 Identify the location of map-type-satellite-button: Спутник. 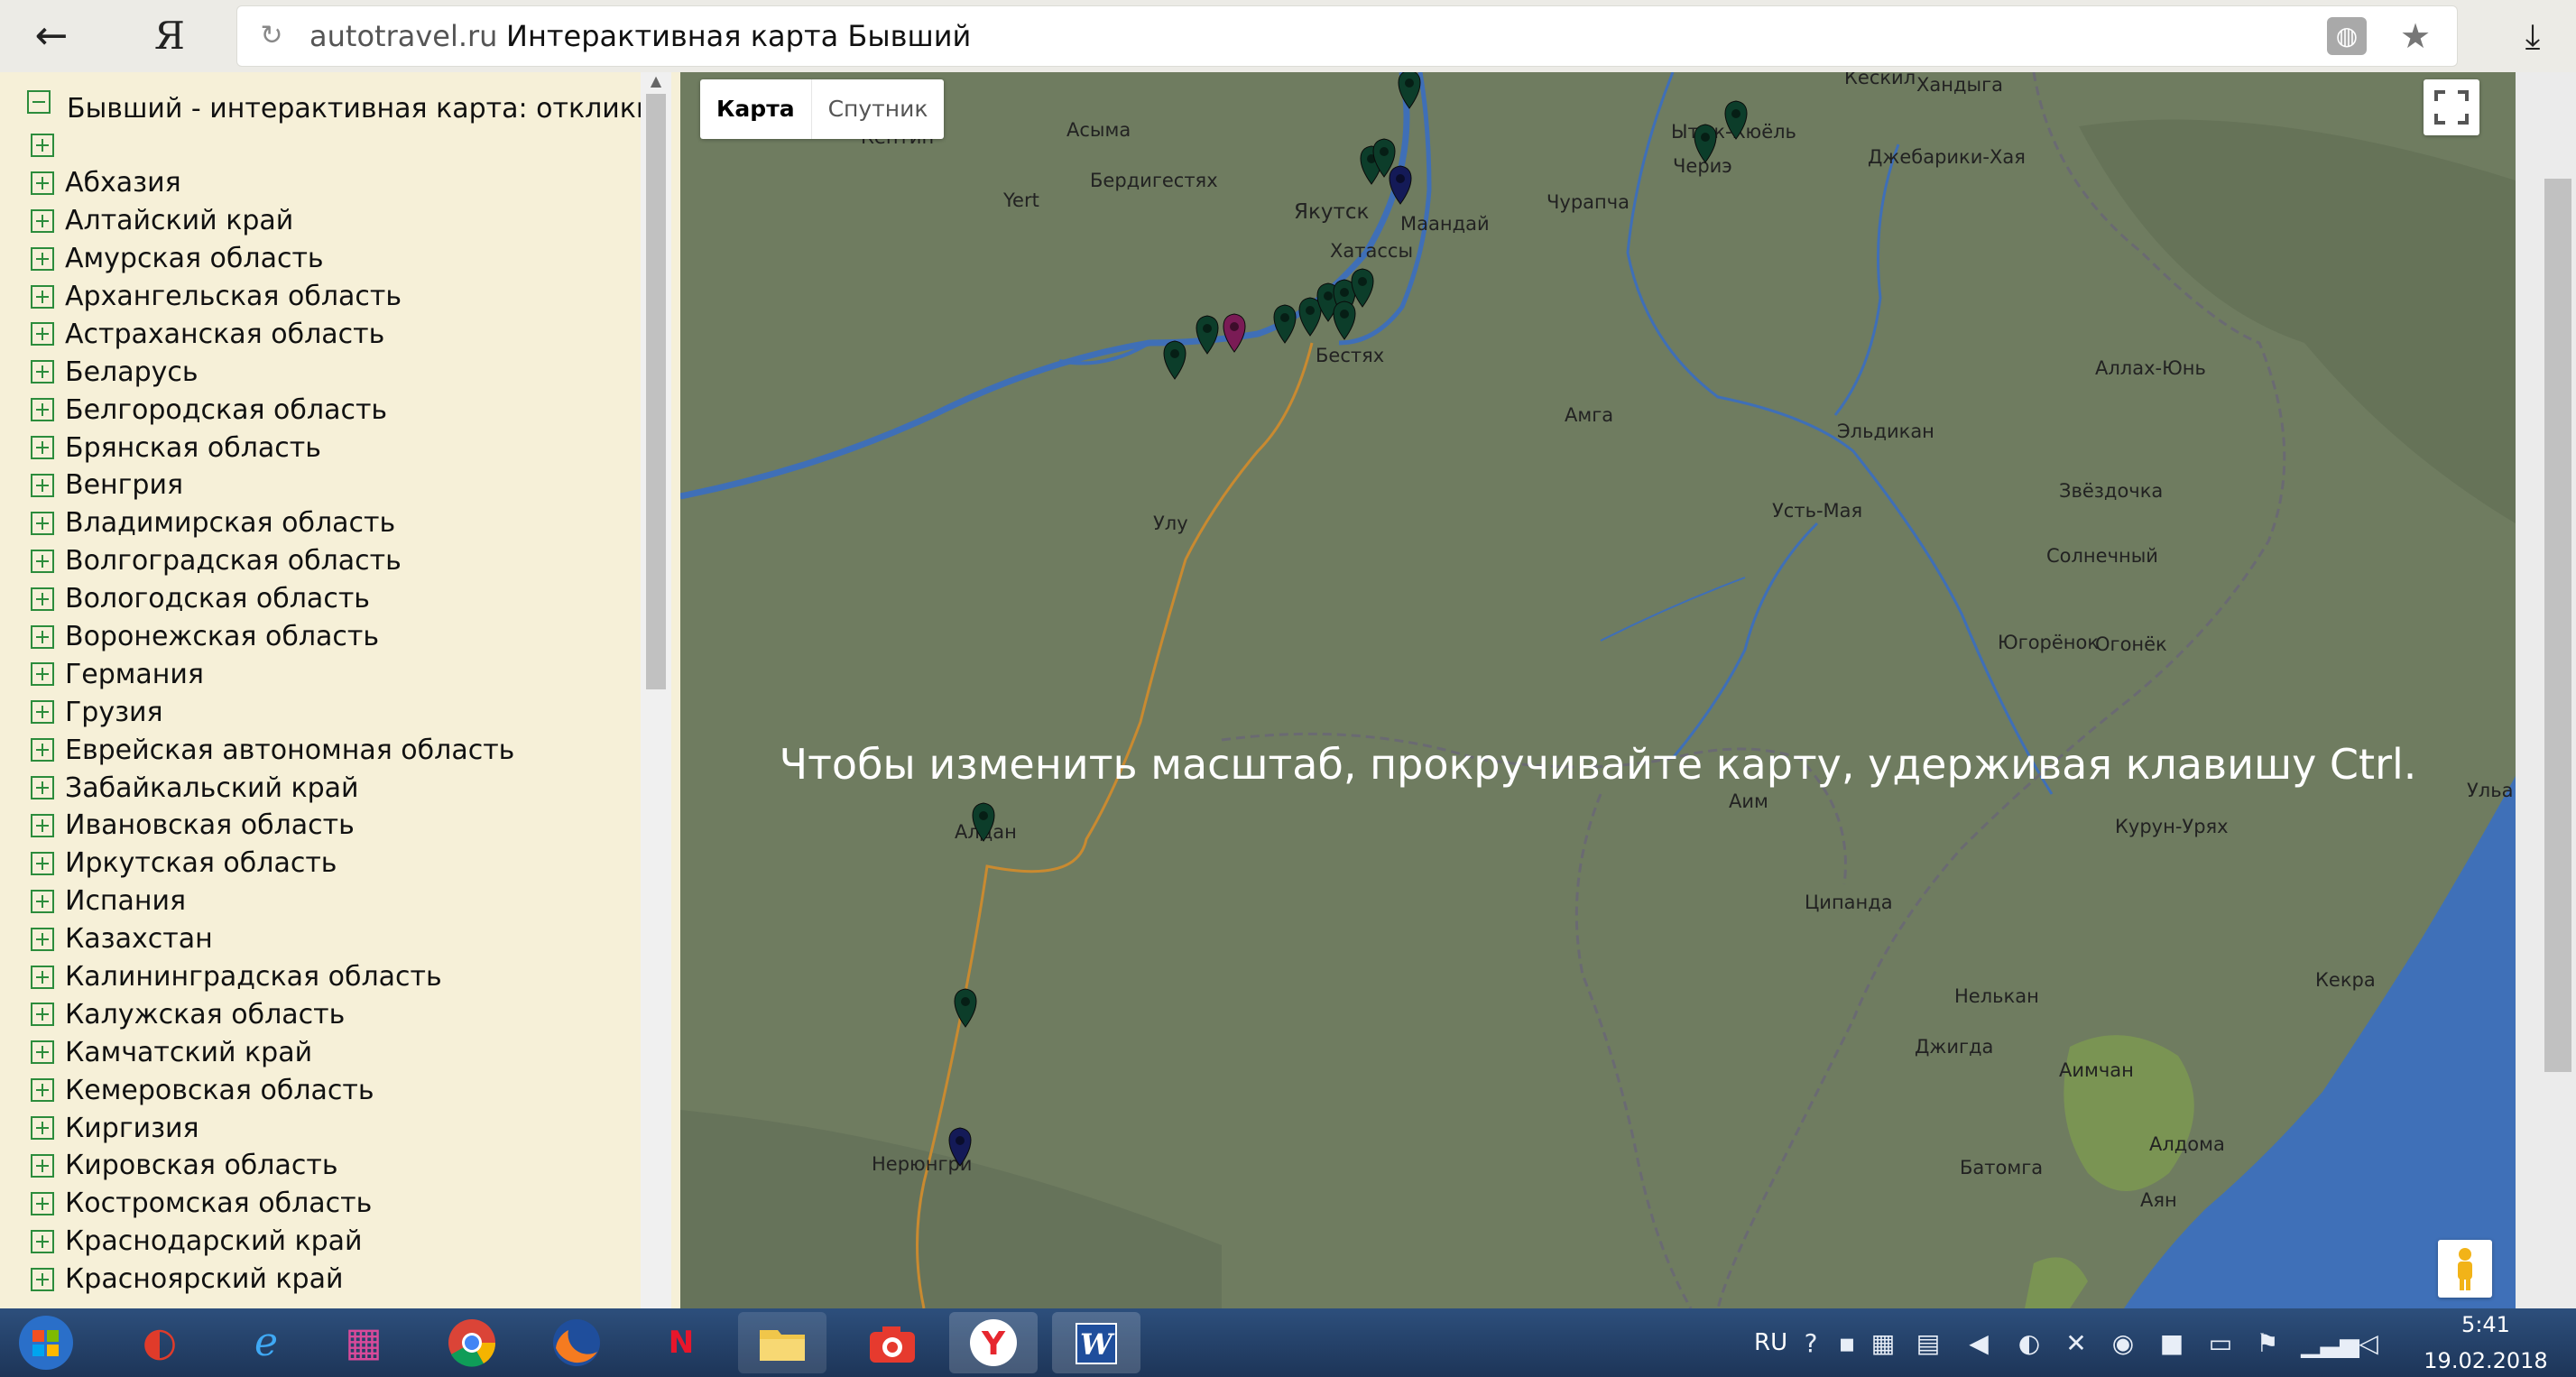
(877, 109).